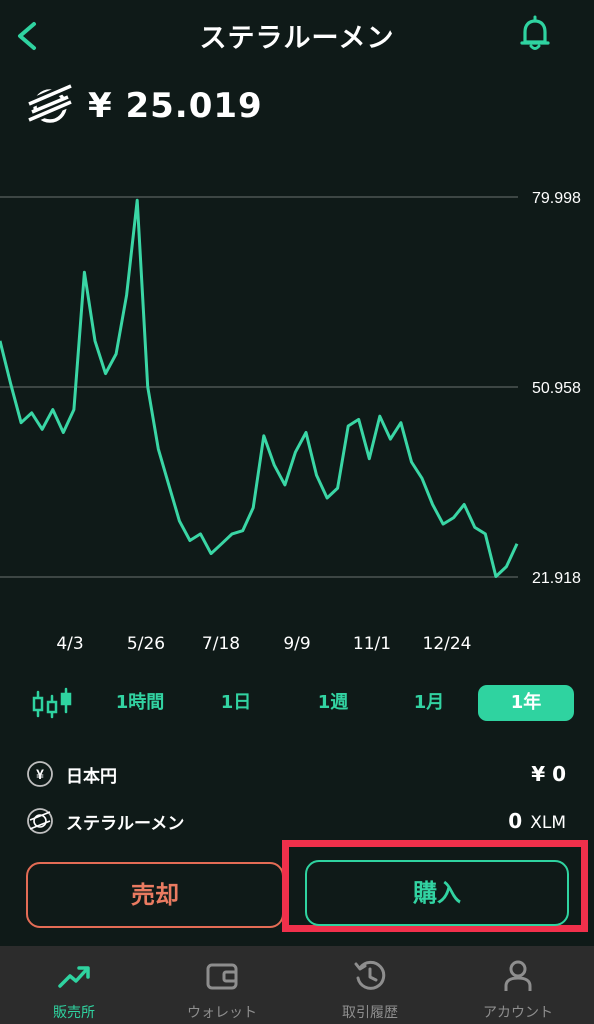  I want to click on y-axis-label: 21.918, so click(556, 578).